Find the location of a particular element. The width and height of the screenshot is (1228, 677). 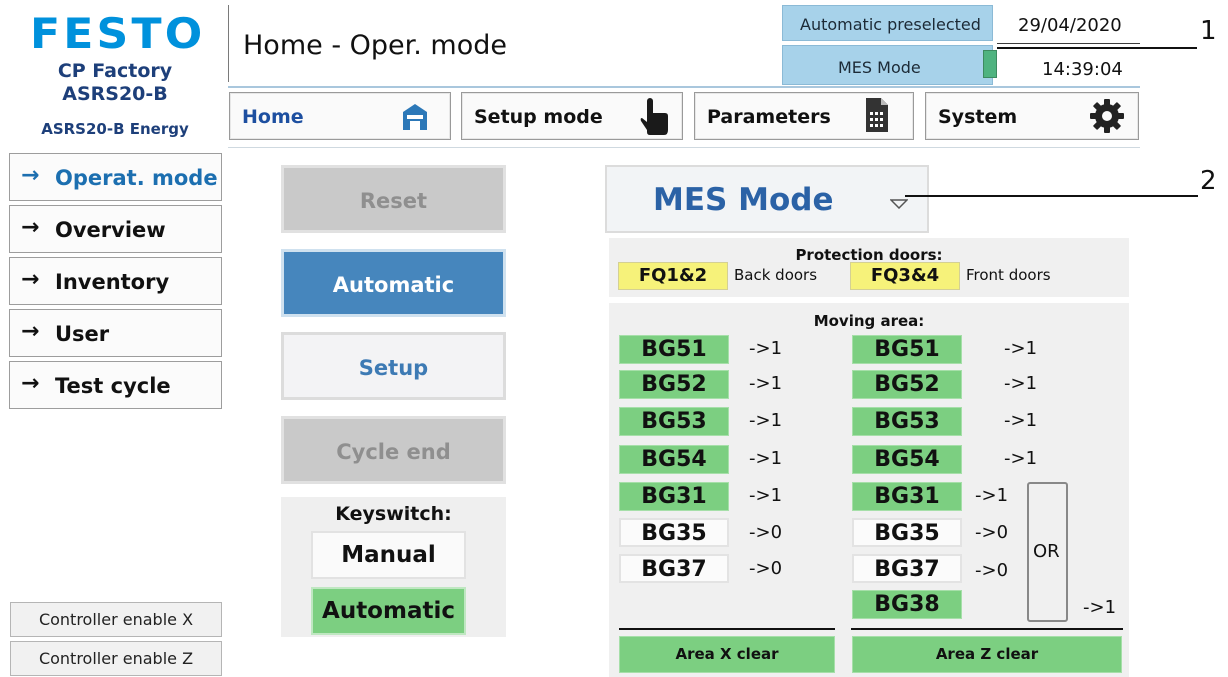

setup-button: Setup is located at coordinates (393, 366).